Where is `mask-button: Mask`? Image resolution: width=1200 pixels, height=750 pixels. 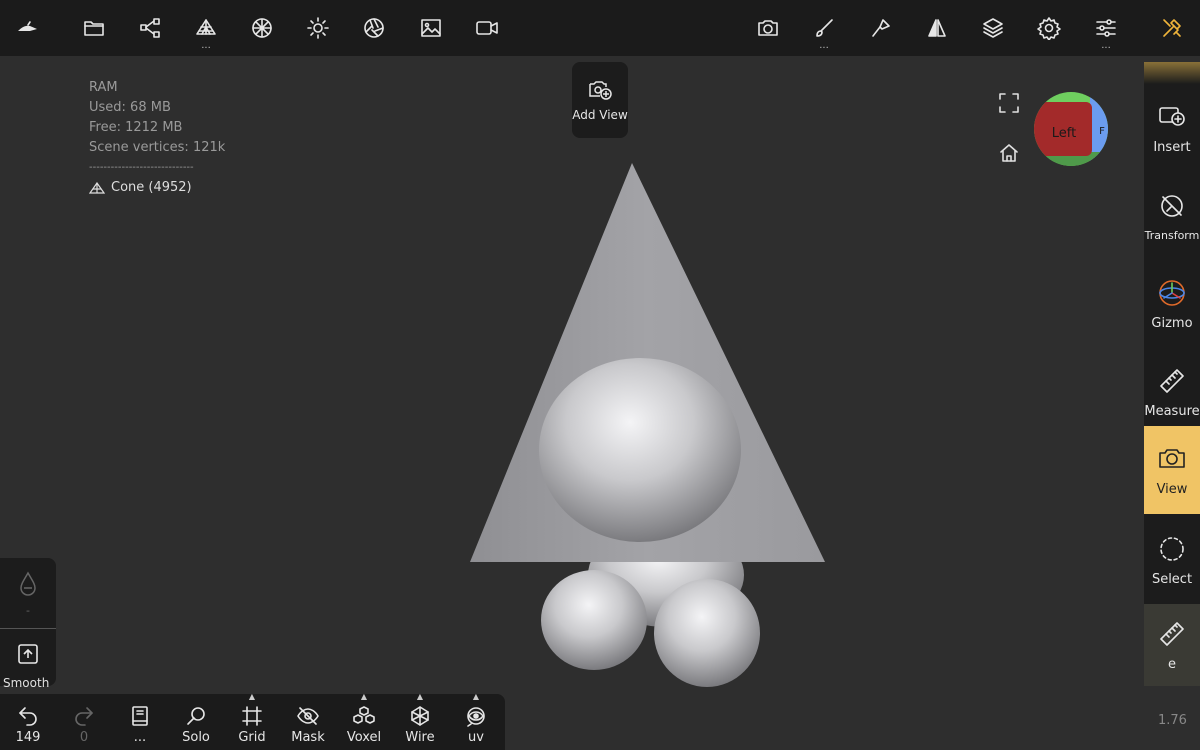
mask-button: Mask is located at coordinates (308, 722).